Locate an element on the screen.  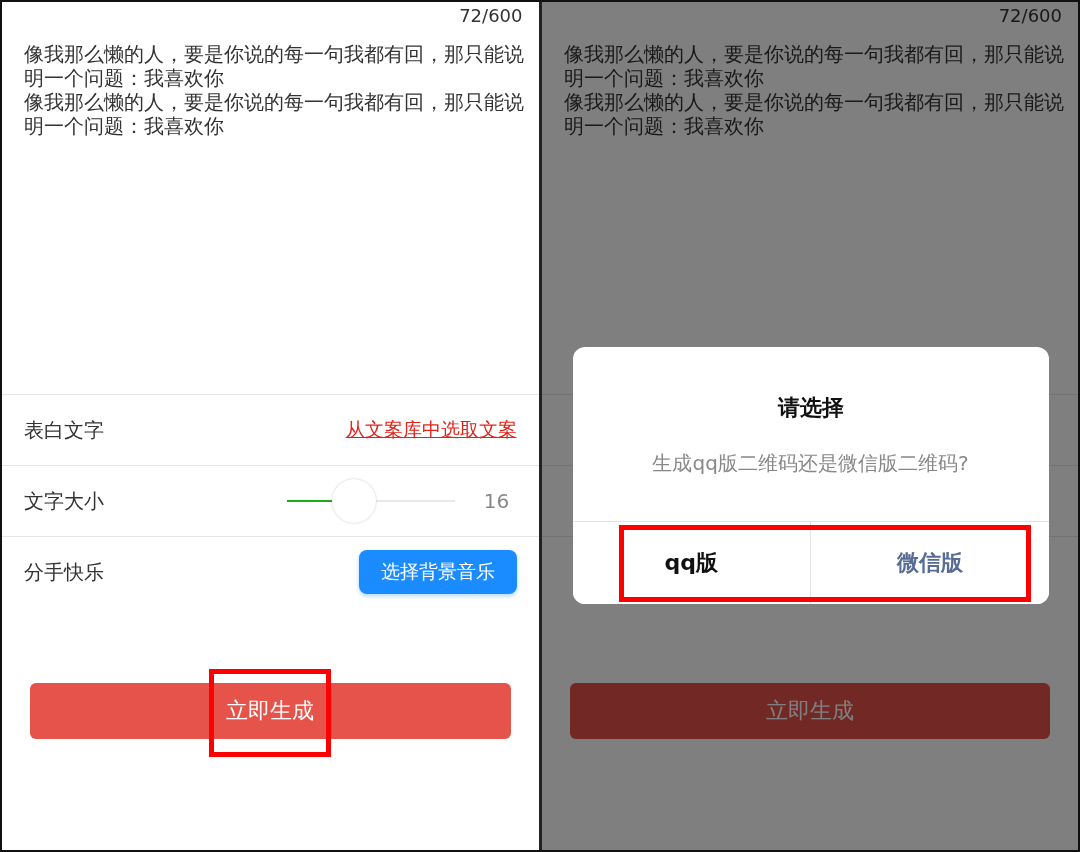
dialog-message: 生成qq版二维码还是微信版二维码? is located at coordinates (810, 463).